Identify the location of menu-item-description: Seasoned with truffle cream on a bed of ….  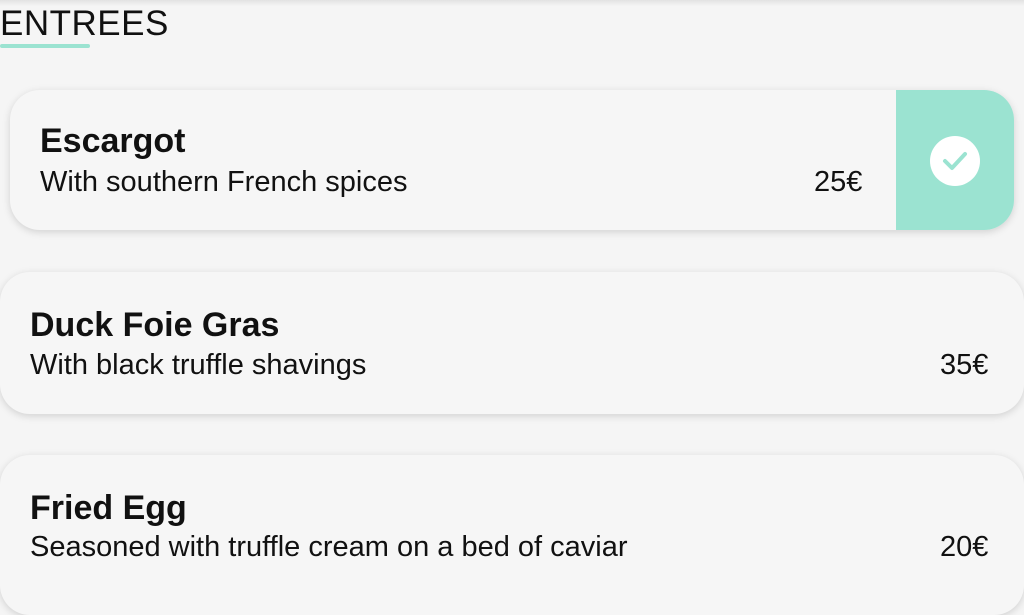
(329, 547).